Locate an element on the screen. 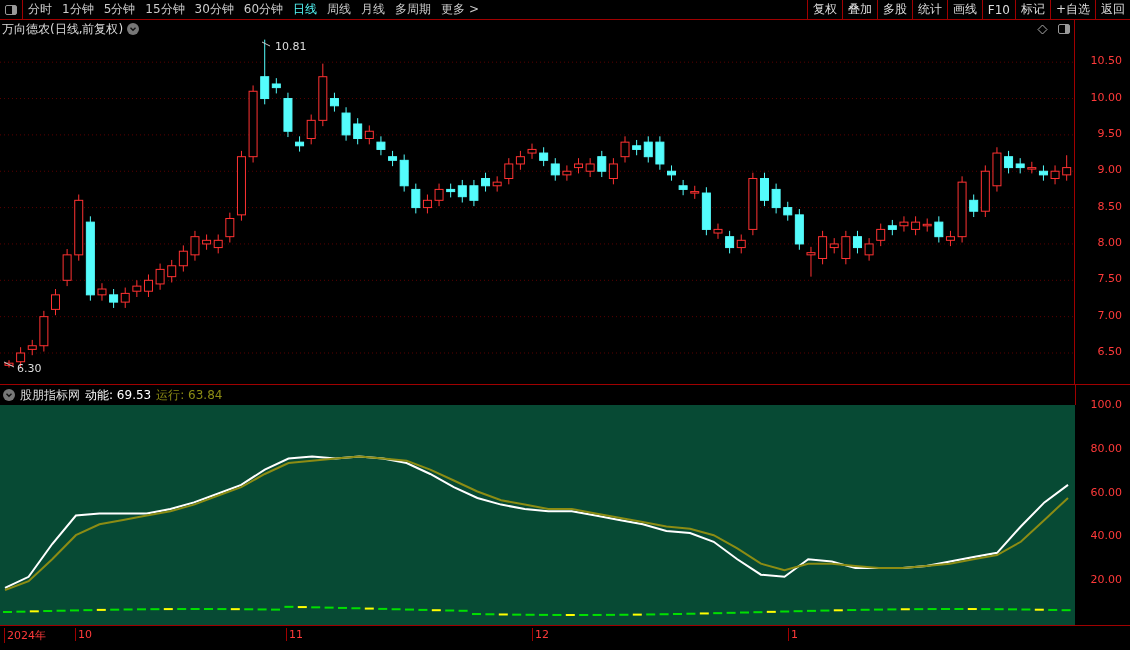 The width and height of the screenshot is (1130, 650). legend-value: 运行: 63.84 is located at coordinates (189, 395).